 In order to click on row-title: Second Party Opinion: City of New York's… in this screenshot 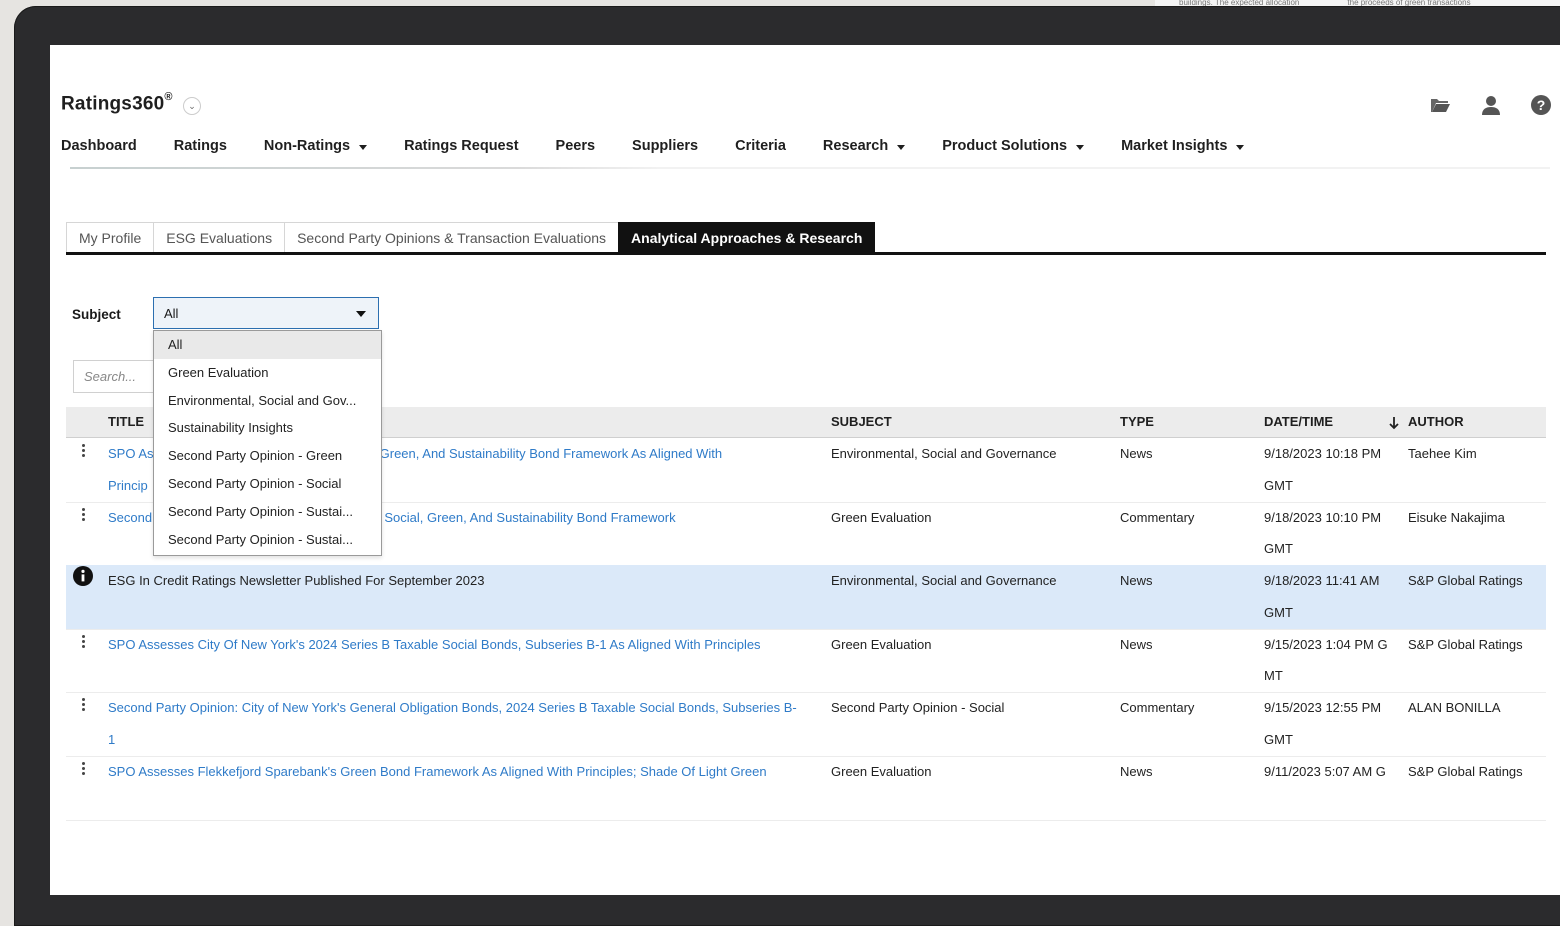, I will do `click(464, 723)`.